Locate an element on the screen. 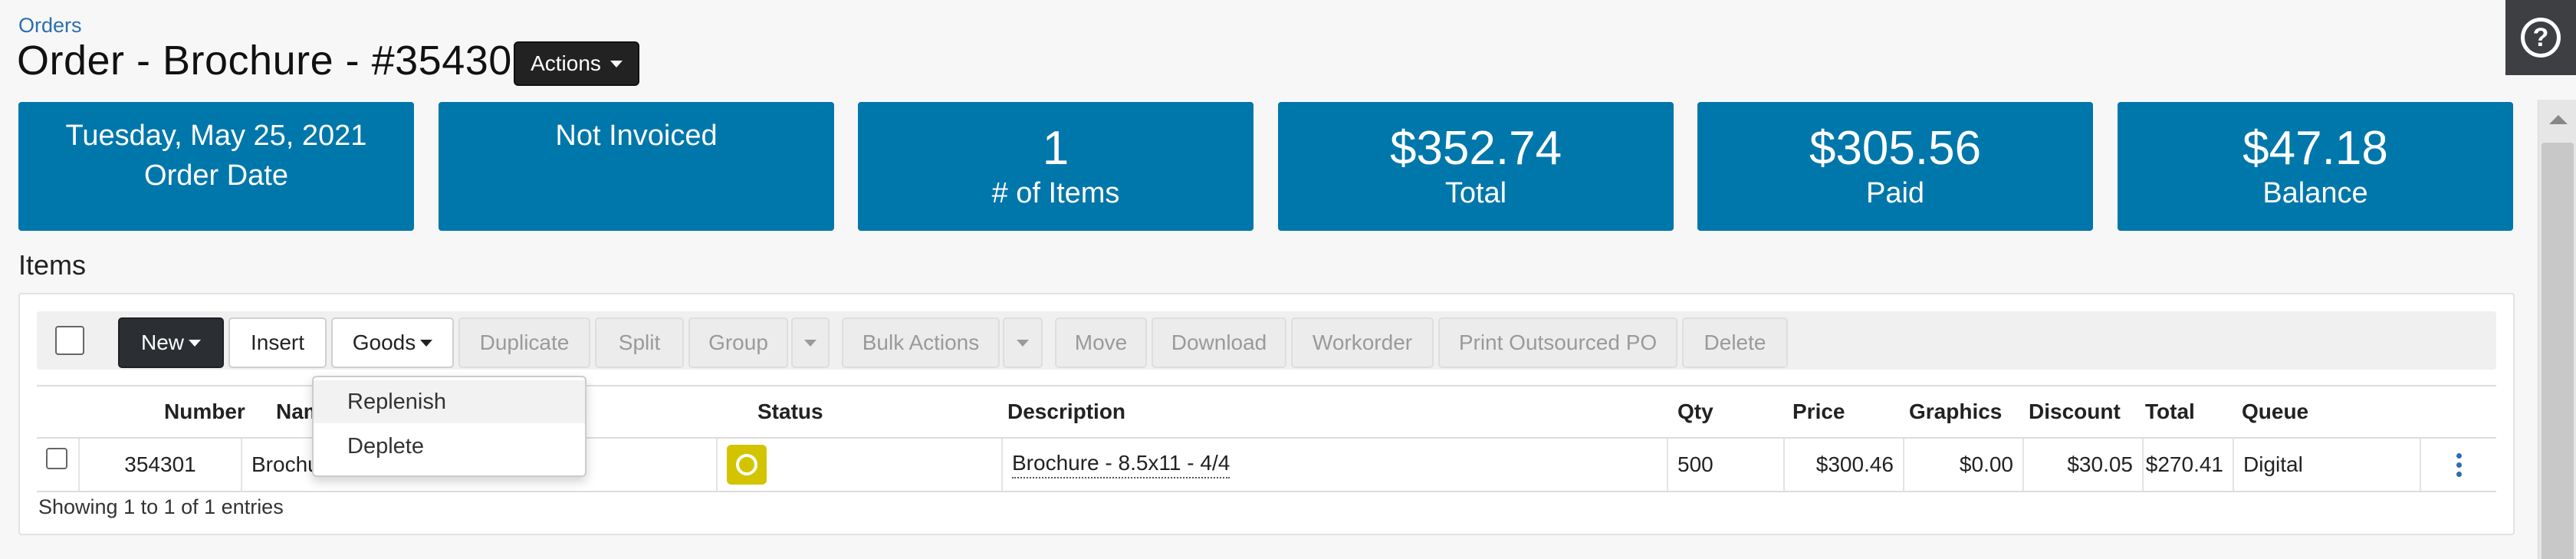 This screenshot has height=559, width=2576. row-number: 354301 is located at coordinates (161, 465).